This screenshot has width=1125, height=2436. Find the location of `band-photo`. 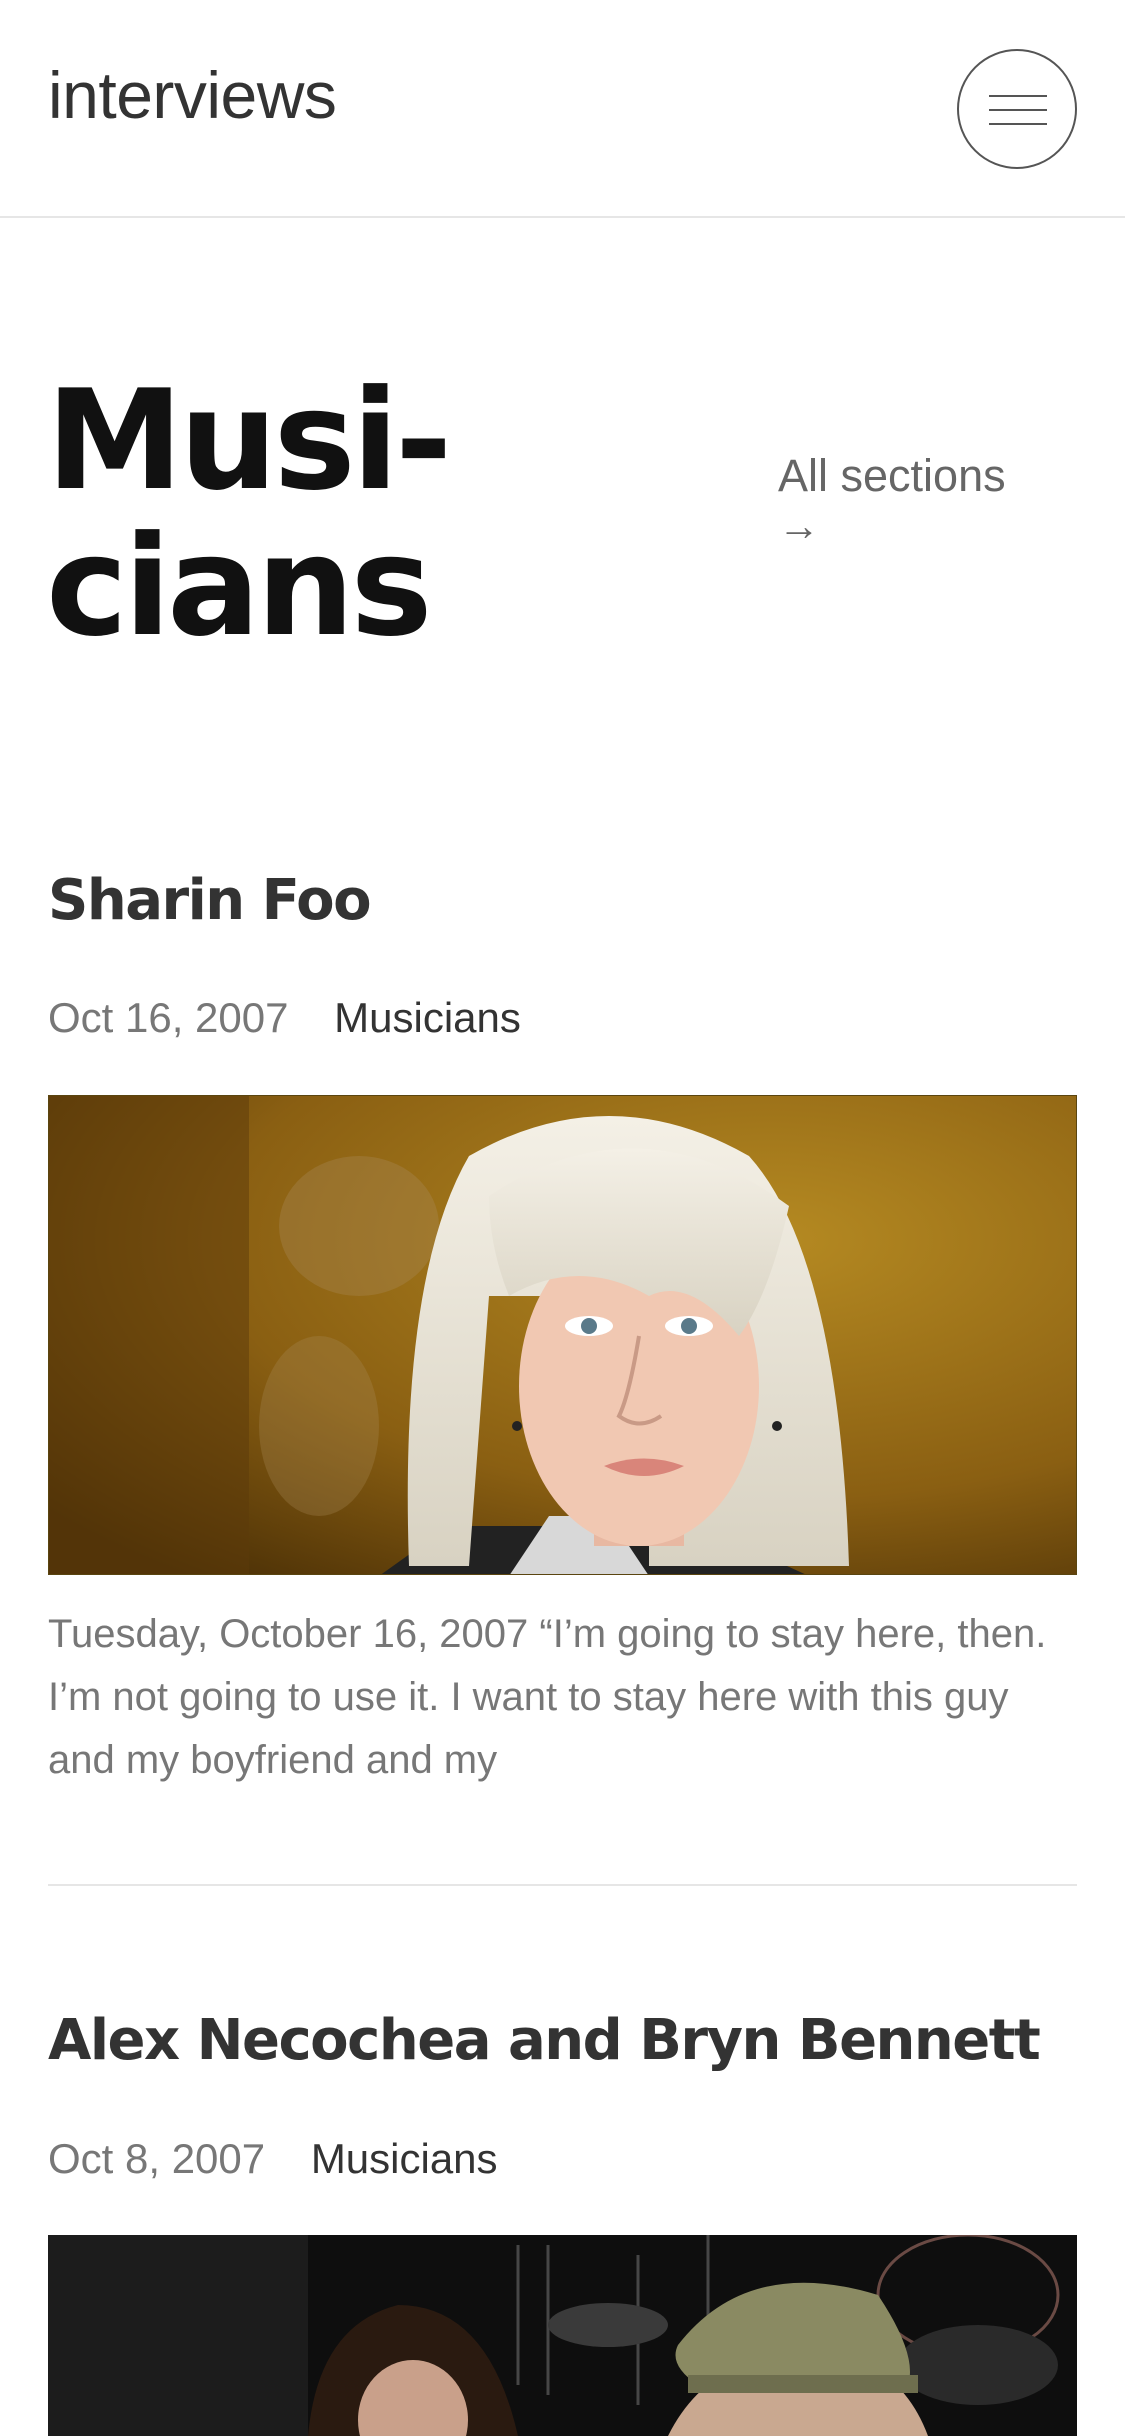

band-photo is located at coordinates (562, 2335).